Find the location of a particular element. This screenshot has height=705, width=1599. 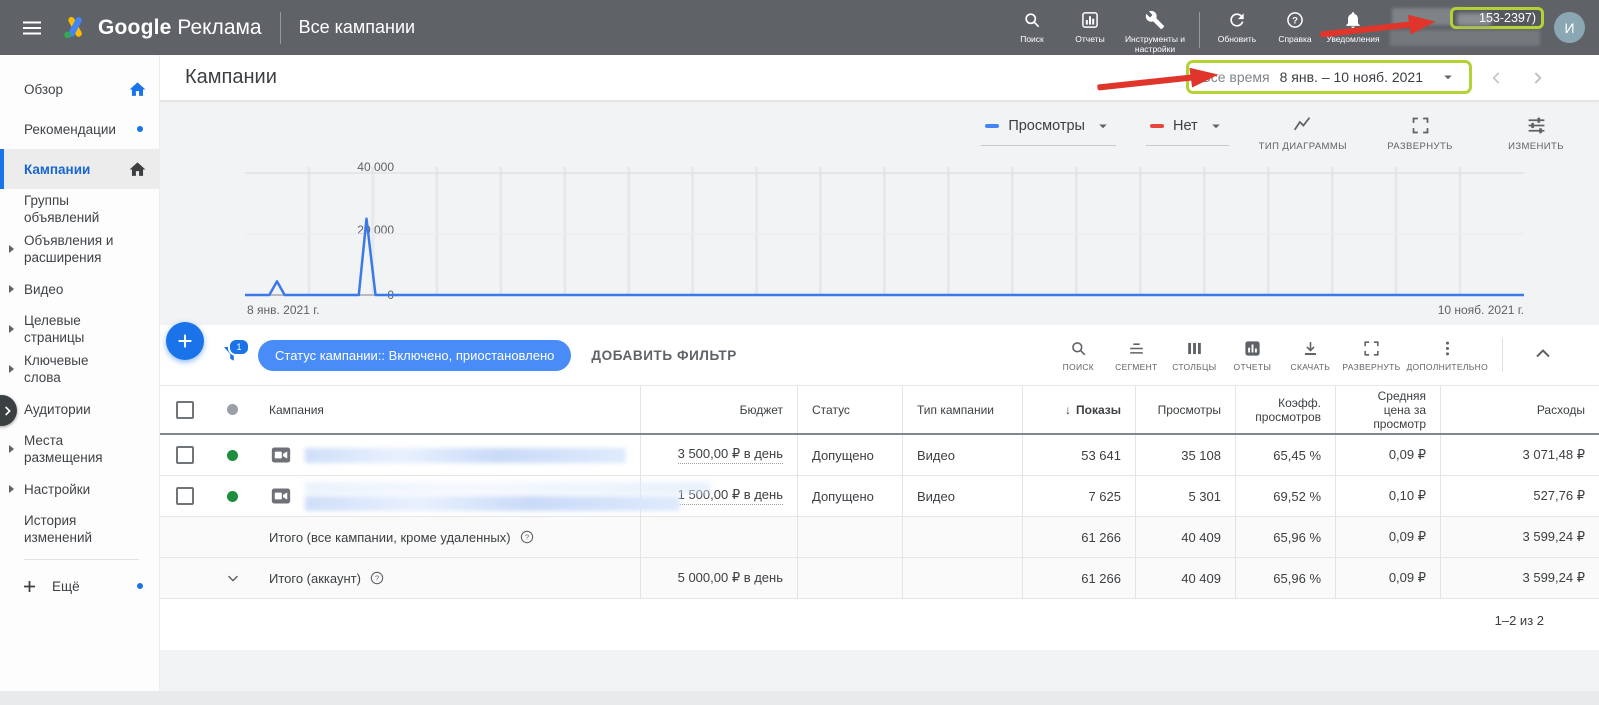

col-header-7: Средняя цена за просмотр is located at coordinates (1387, 409).